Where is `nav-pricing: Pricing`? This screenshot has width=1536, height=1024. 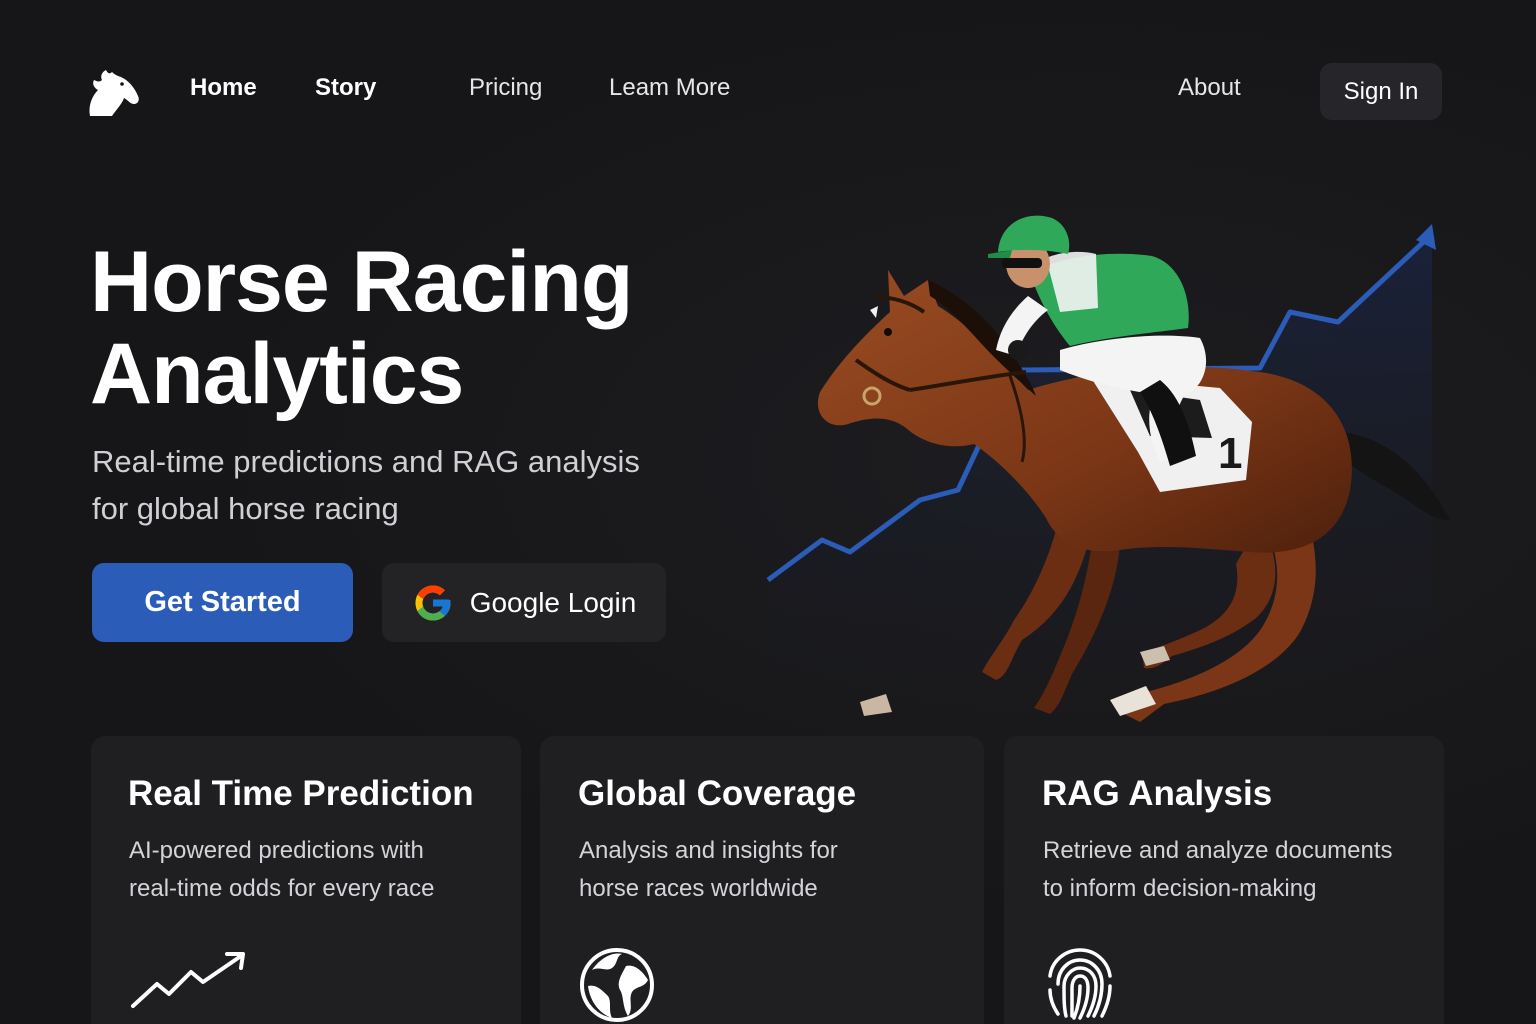
nav-pricing: Pricing is located at coordinates (505, 88).